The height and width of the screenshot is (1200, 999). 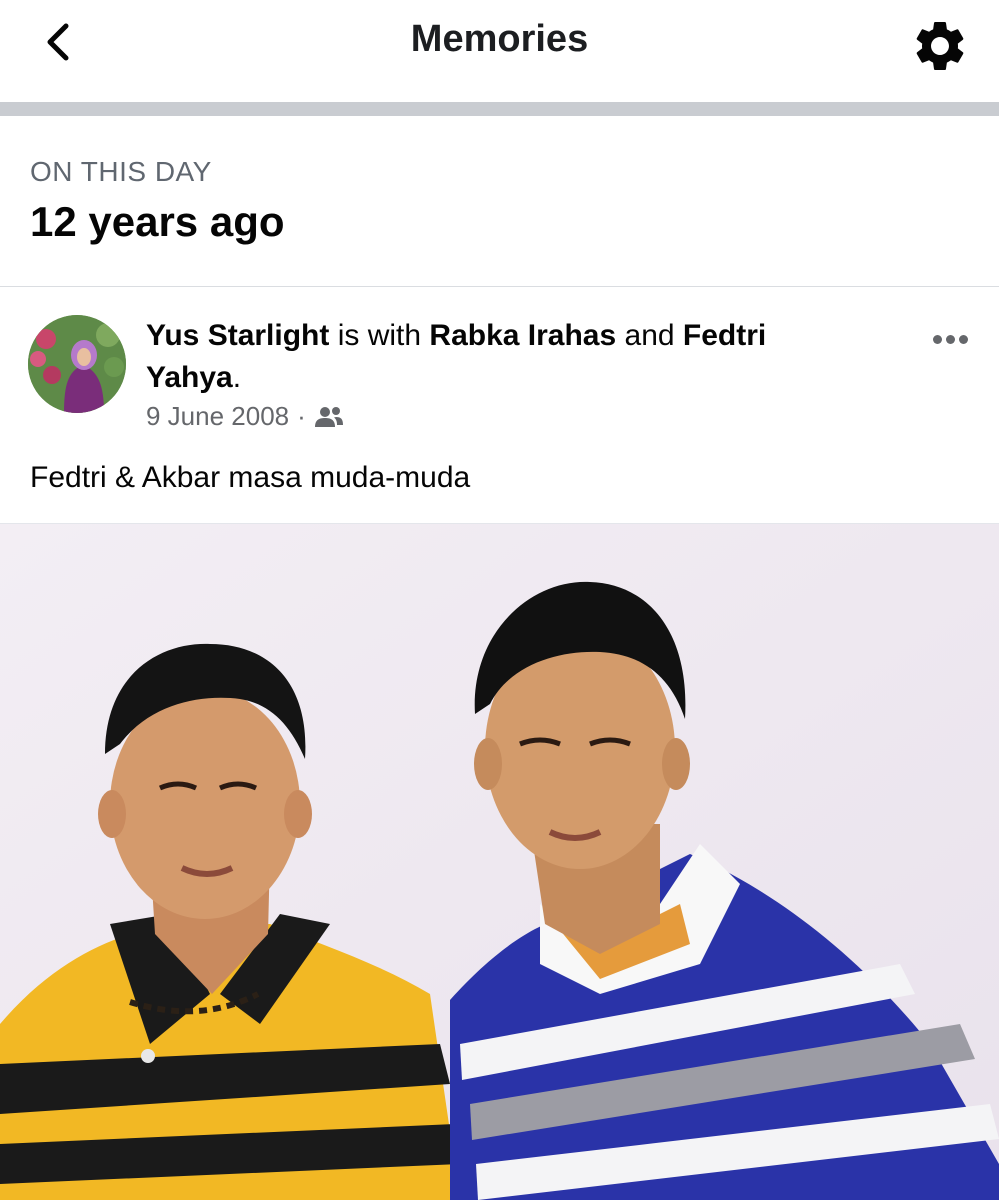 What do you see at coordinates (329, 417) in the screenshot?
I see `friends-icon` at bounding box center [329, 417].